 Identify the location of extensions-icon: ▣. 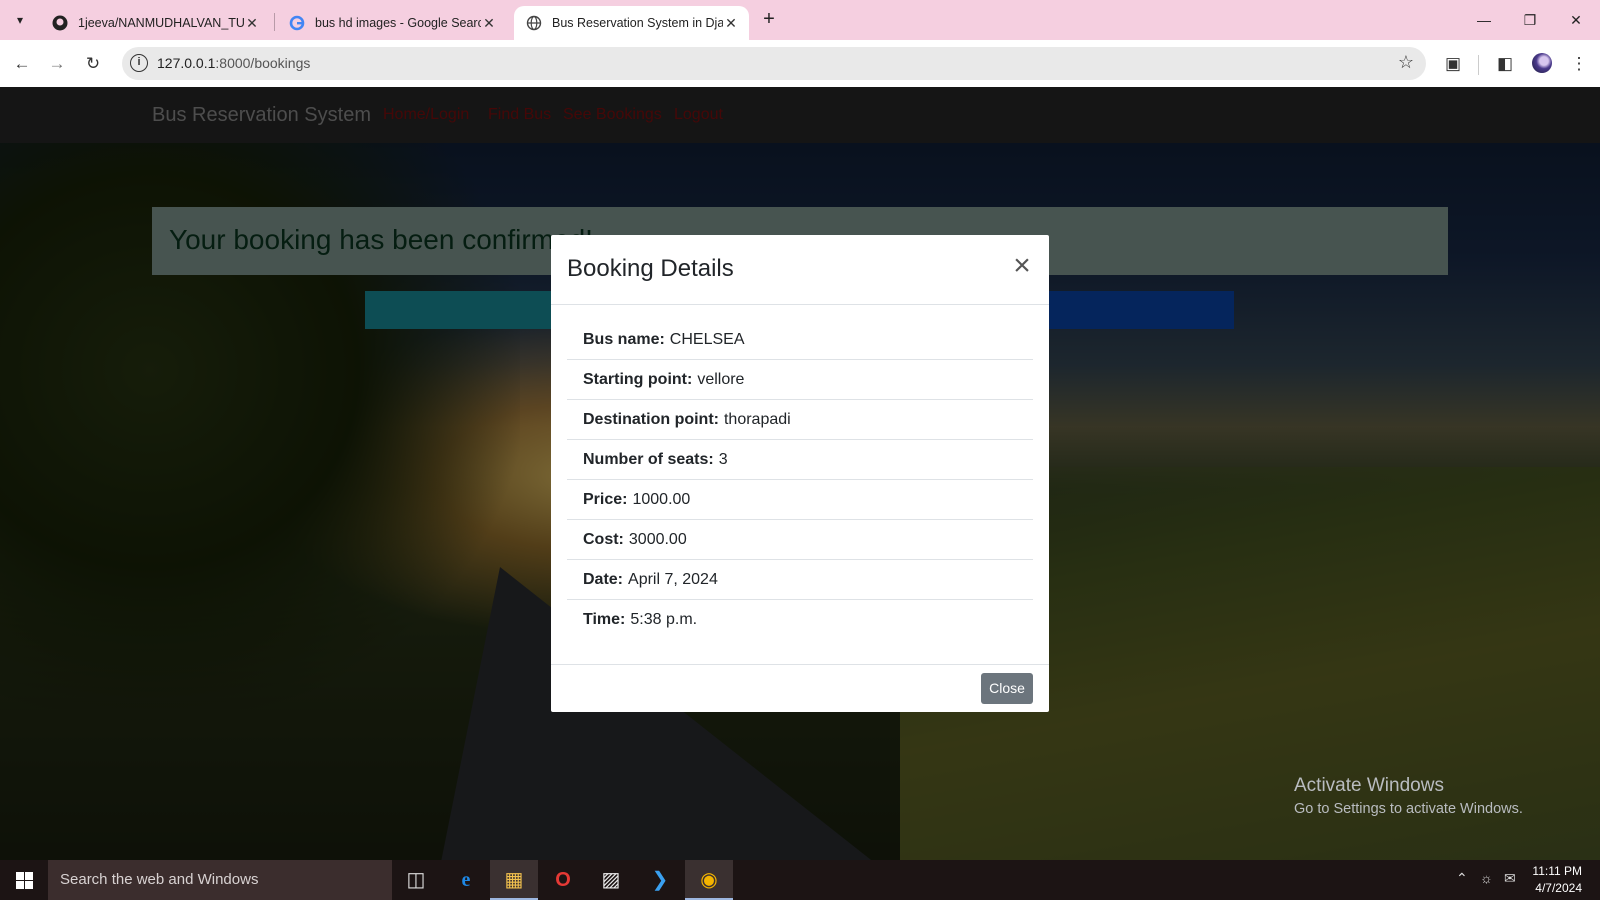
(1453, 64).